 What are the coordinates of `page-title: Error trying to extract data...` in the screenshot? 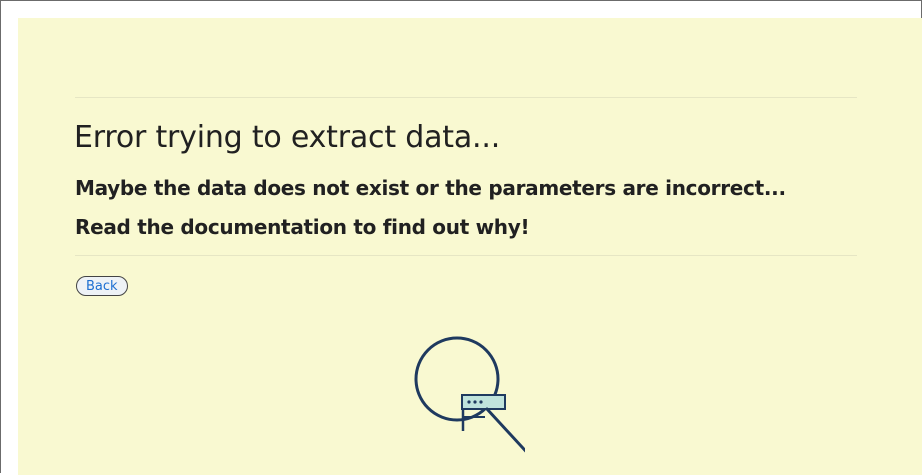 It's located at (287, 137).